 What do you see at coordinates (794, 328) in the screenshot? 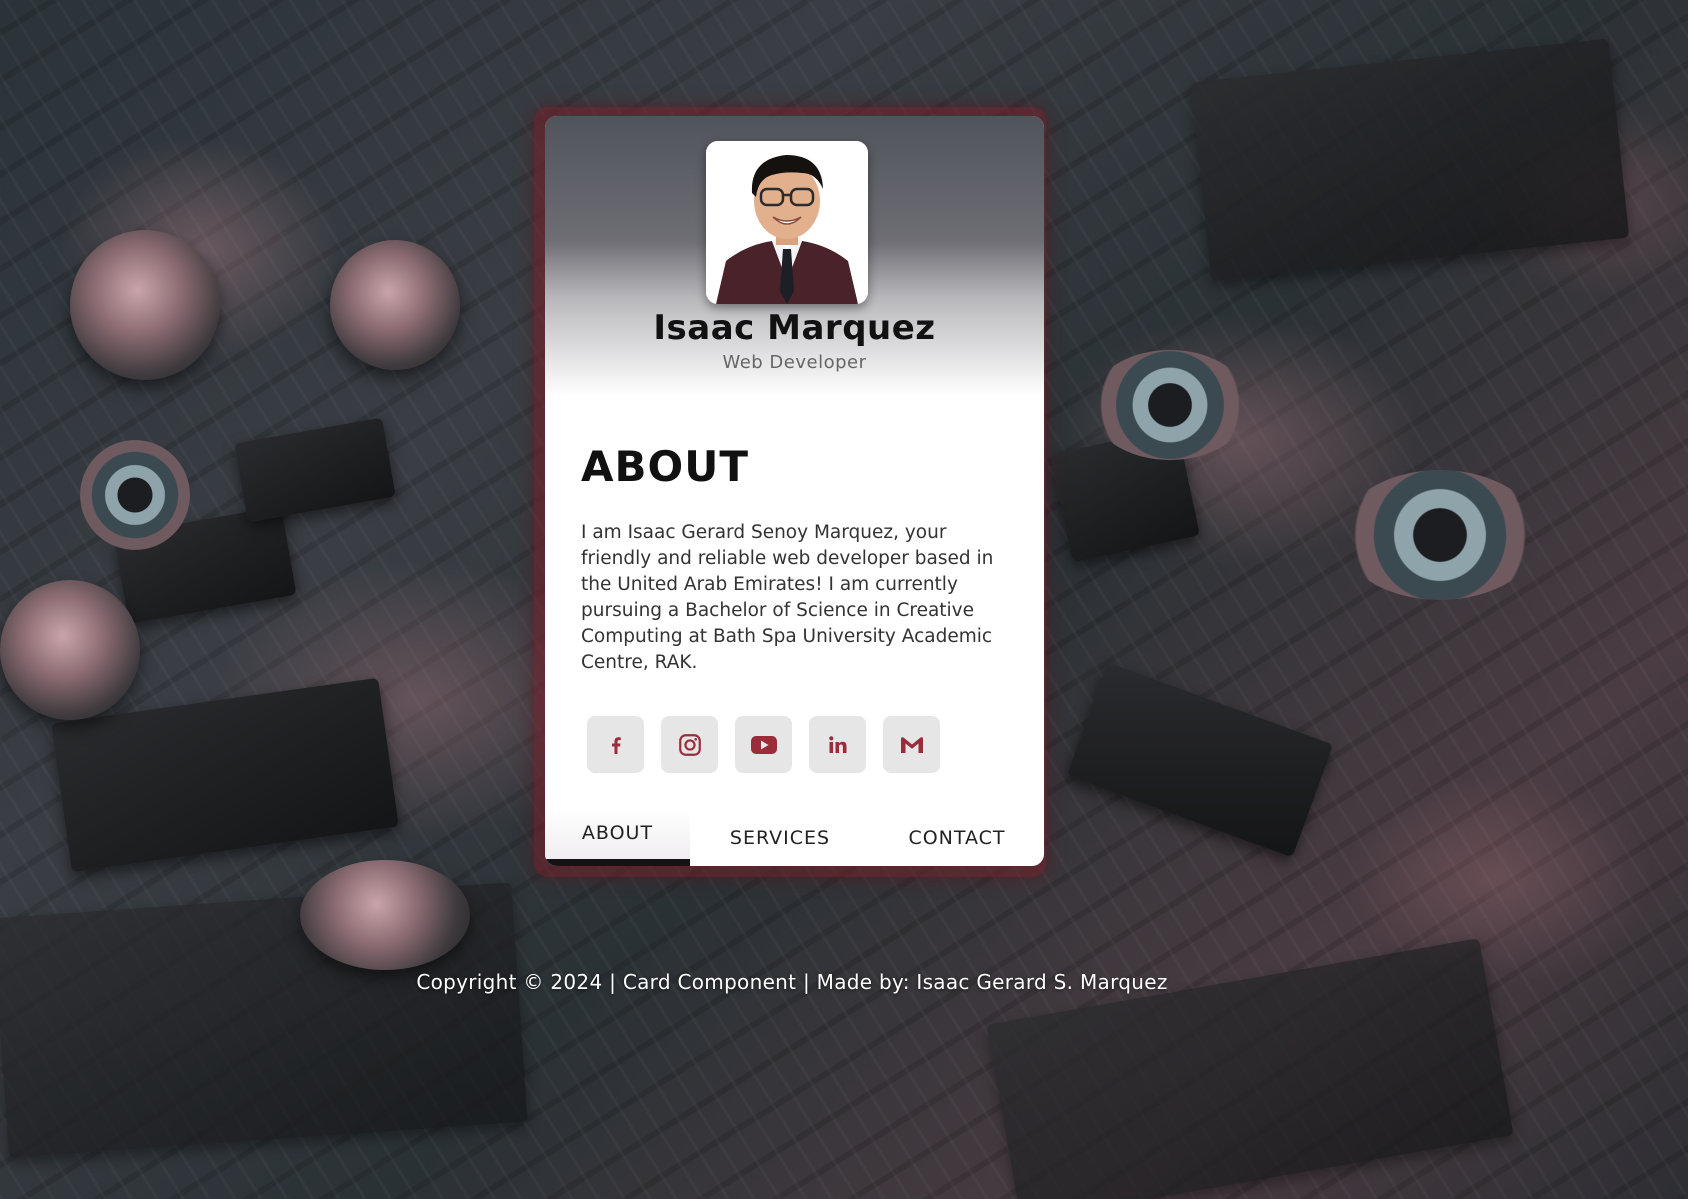
I see `profile-name: Isaac Marquez` at bounding box center [794, 328].